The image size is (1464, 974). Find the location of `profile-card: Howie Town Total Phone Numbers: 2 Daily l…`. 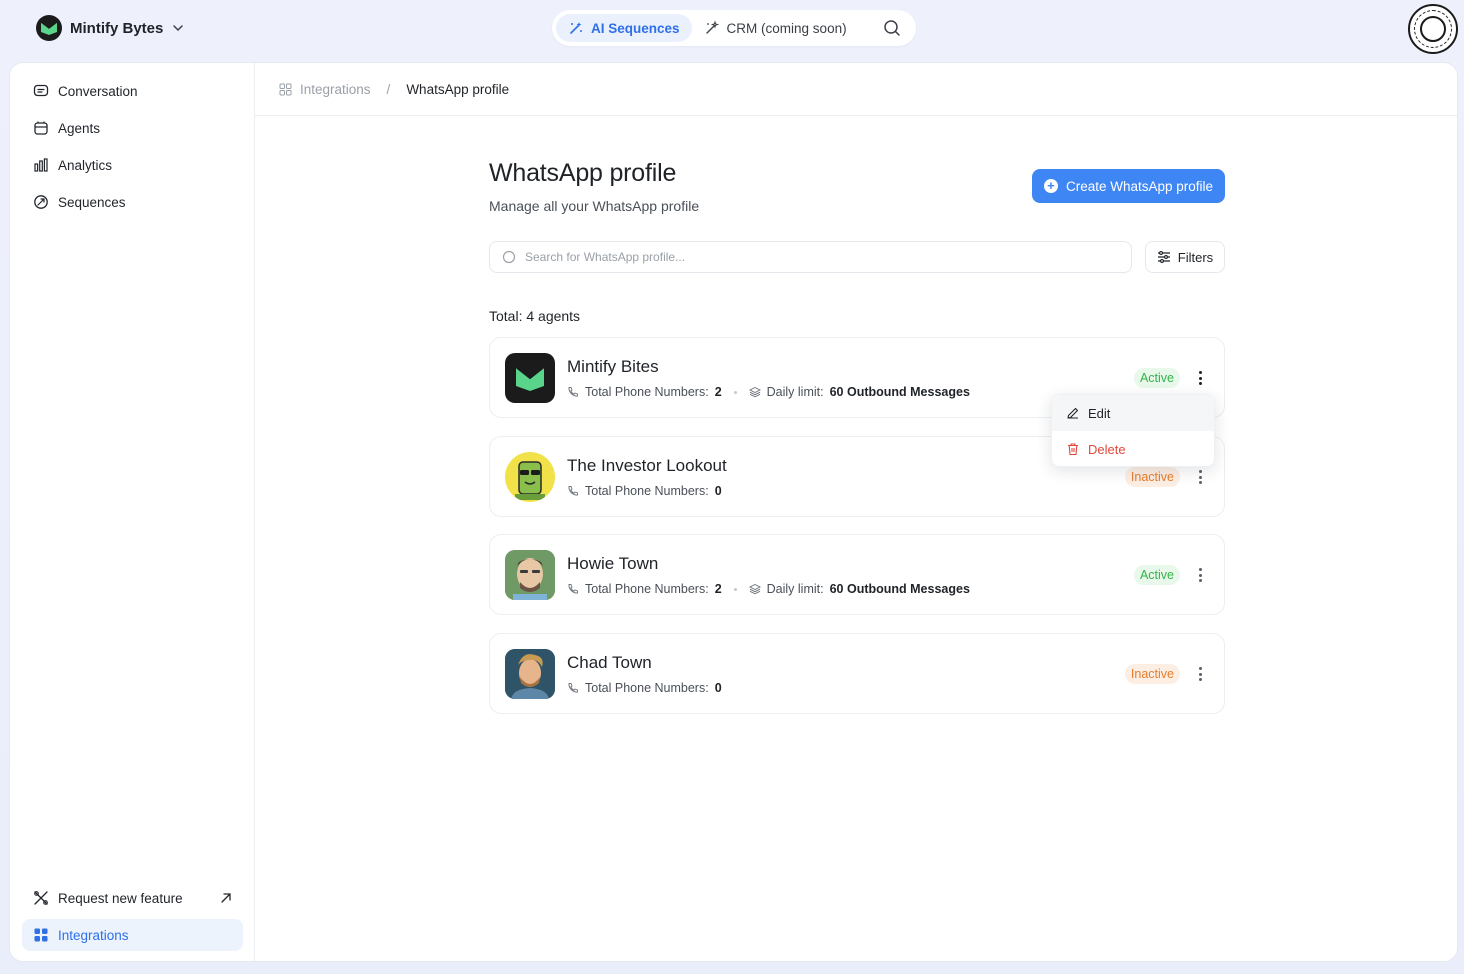

profile-card: Howie Town Total Phone Numbers: 2 Daily l… is located at coordinates (857, 574).